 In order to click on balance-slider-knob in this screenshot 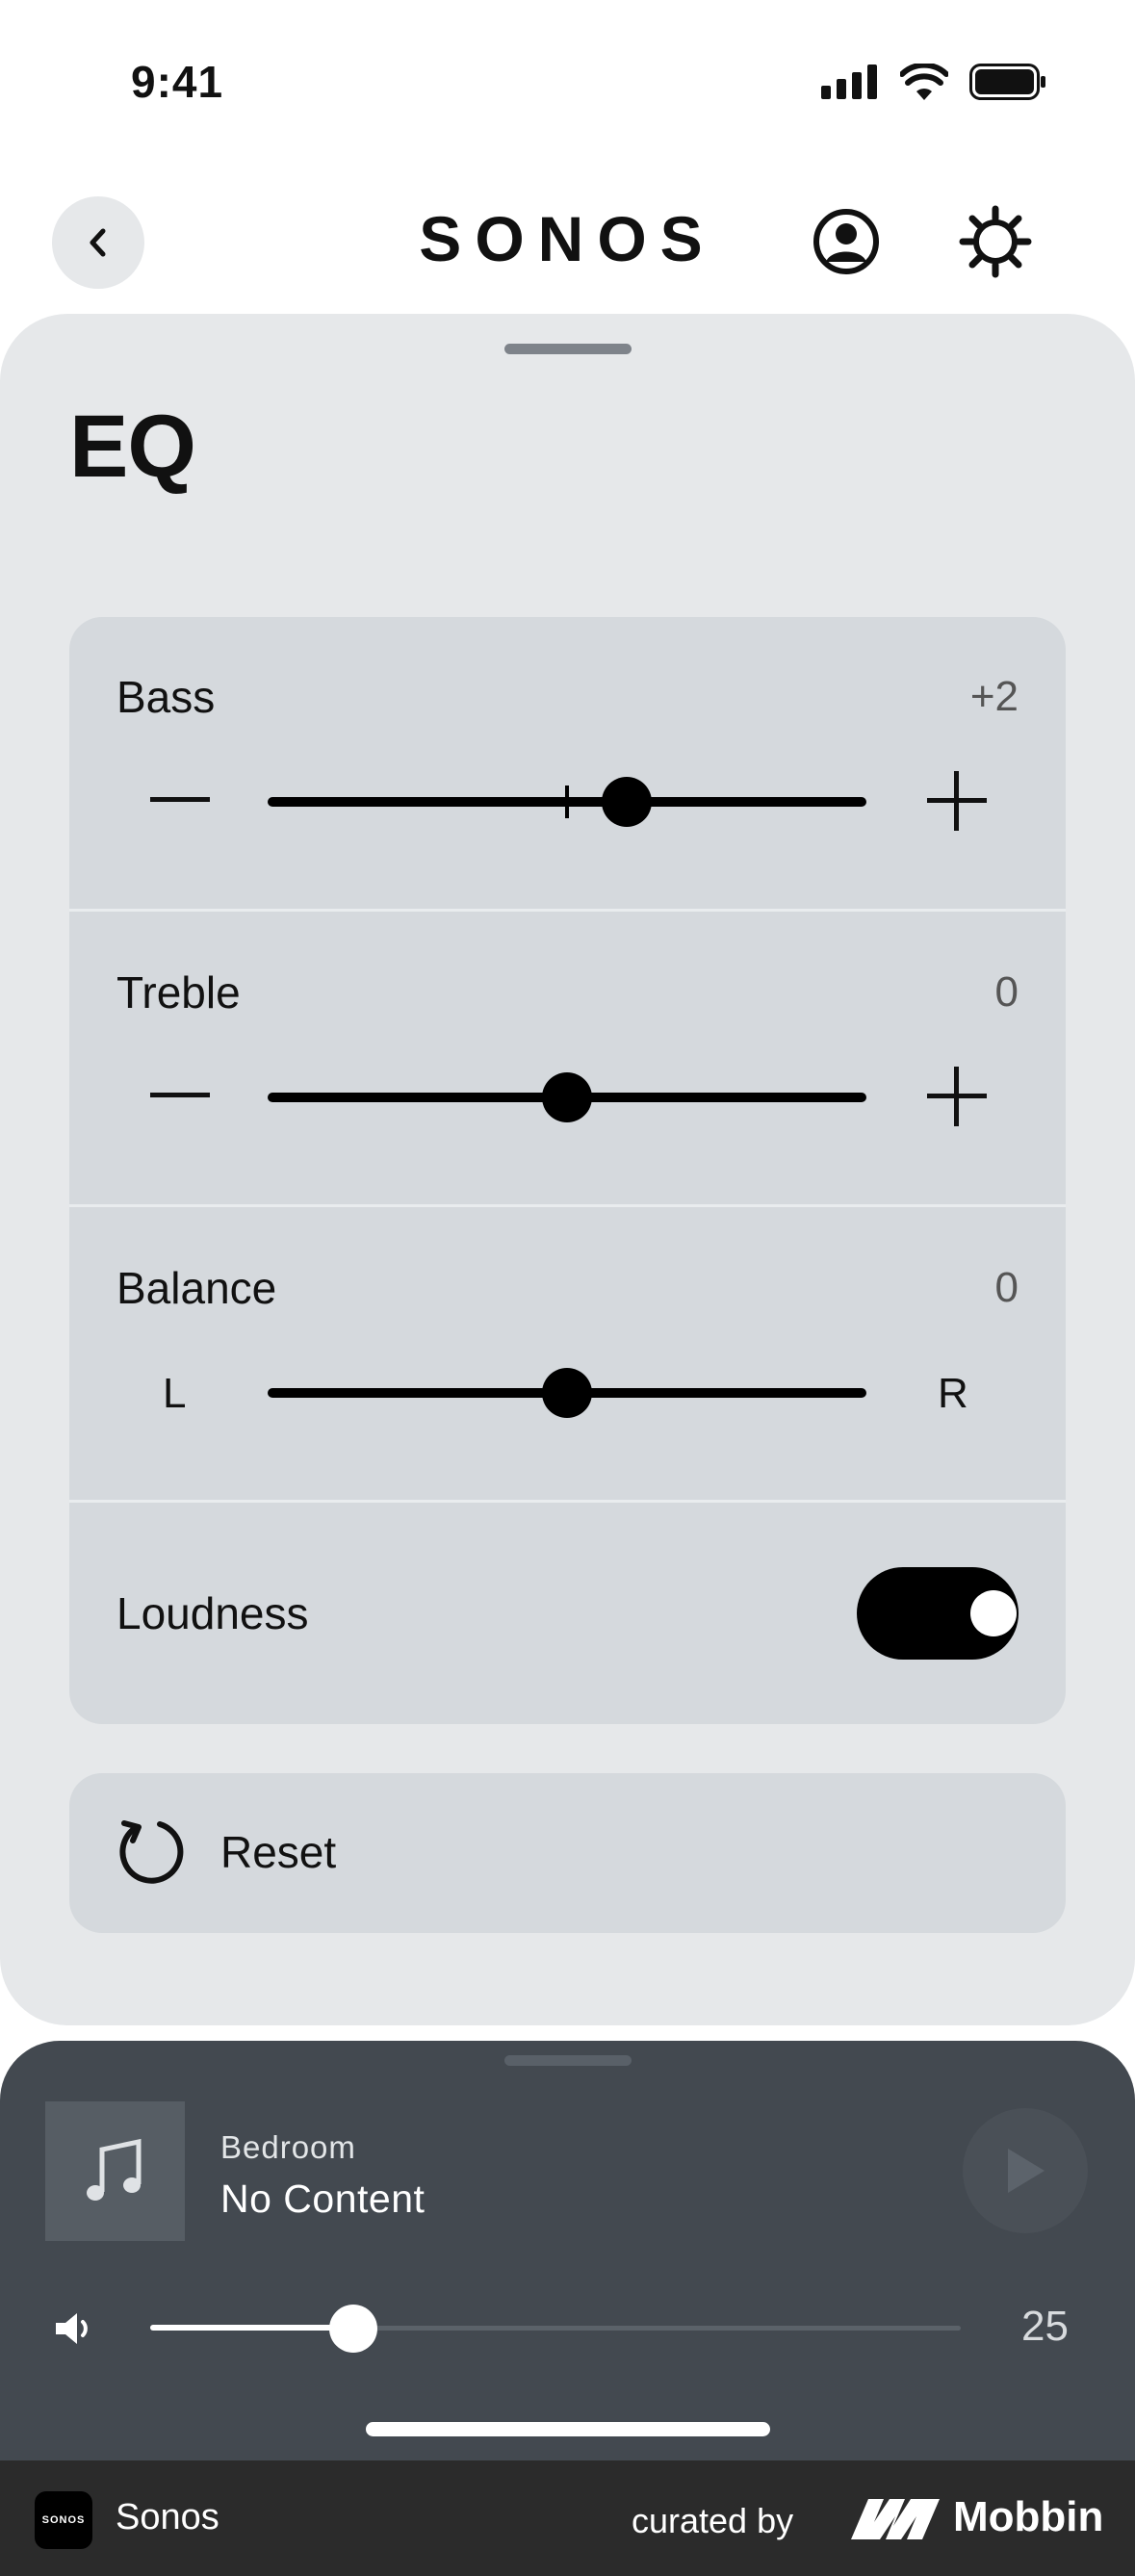, I will do `click(567, 1393)`.